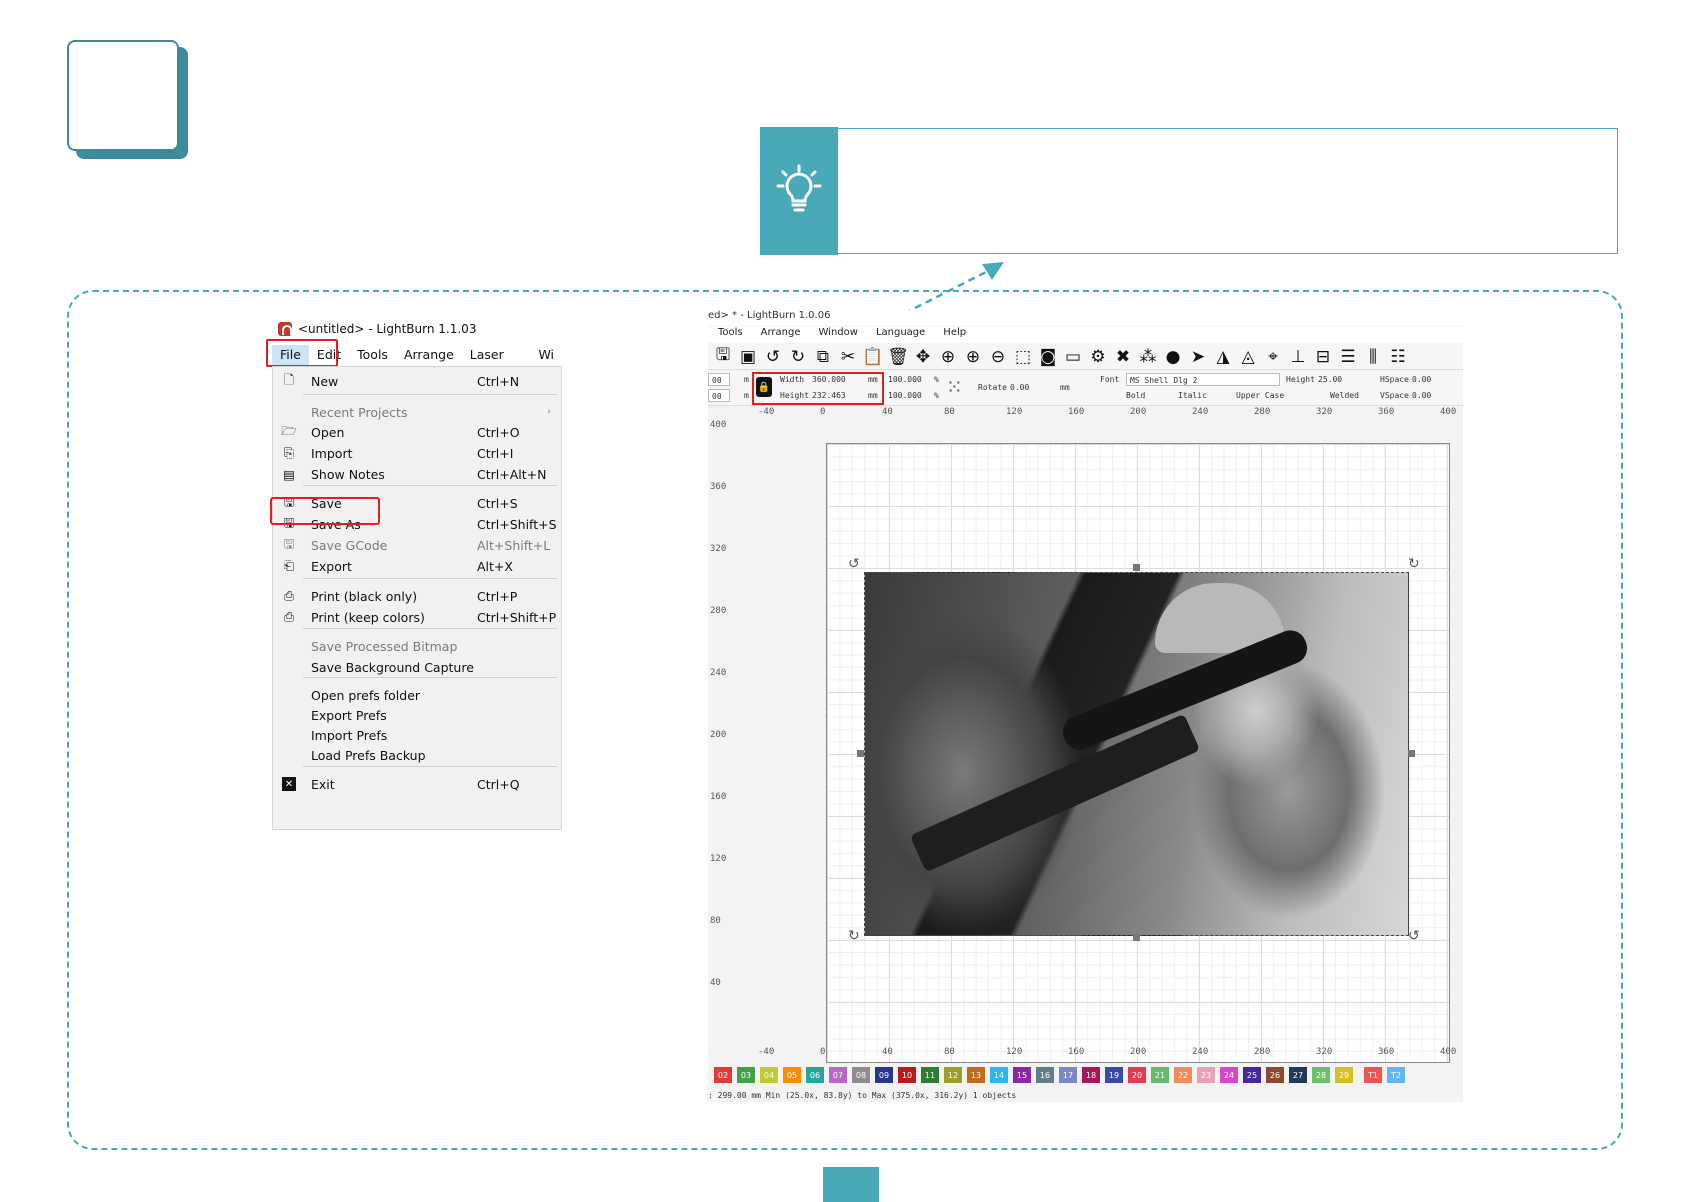 The width and height of the screenshot is (1684, 1202). What do you see at coordinates (905, 379) in the screenshot?
I see `scale-width-value: 100.000` at bounding box center [905, 379].